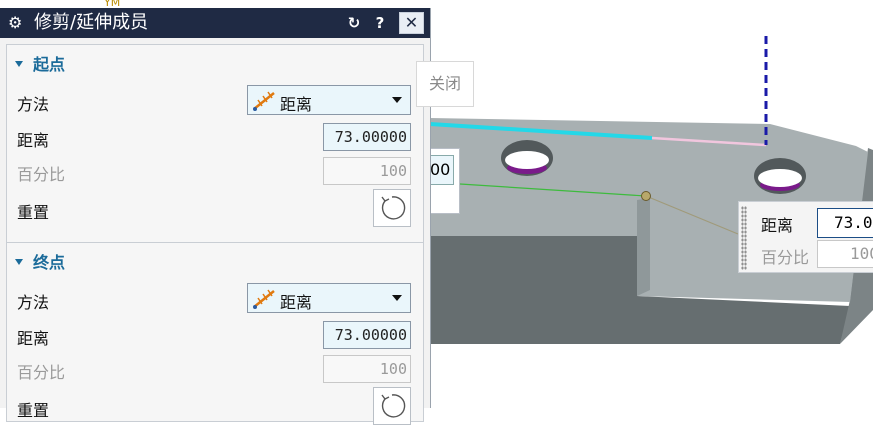 The width and height of the screenshot is (873, 428). I want to click on dialog-title: 修剪/延伸成员, so click(91, 22).